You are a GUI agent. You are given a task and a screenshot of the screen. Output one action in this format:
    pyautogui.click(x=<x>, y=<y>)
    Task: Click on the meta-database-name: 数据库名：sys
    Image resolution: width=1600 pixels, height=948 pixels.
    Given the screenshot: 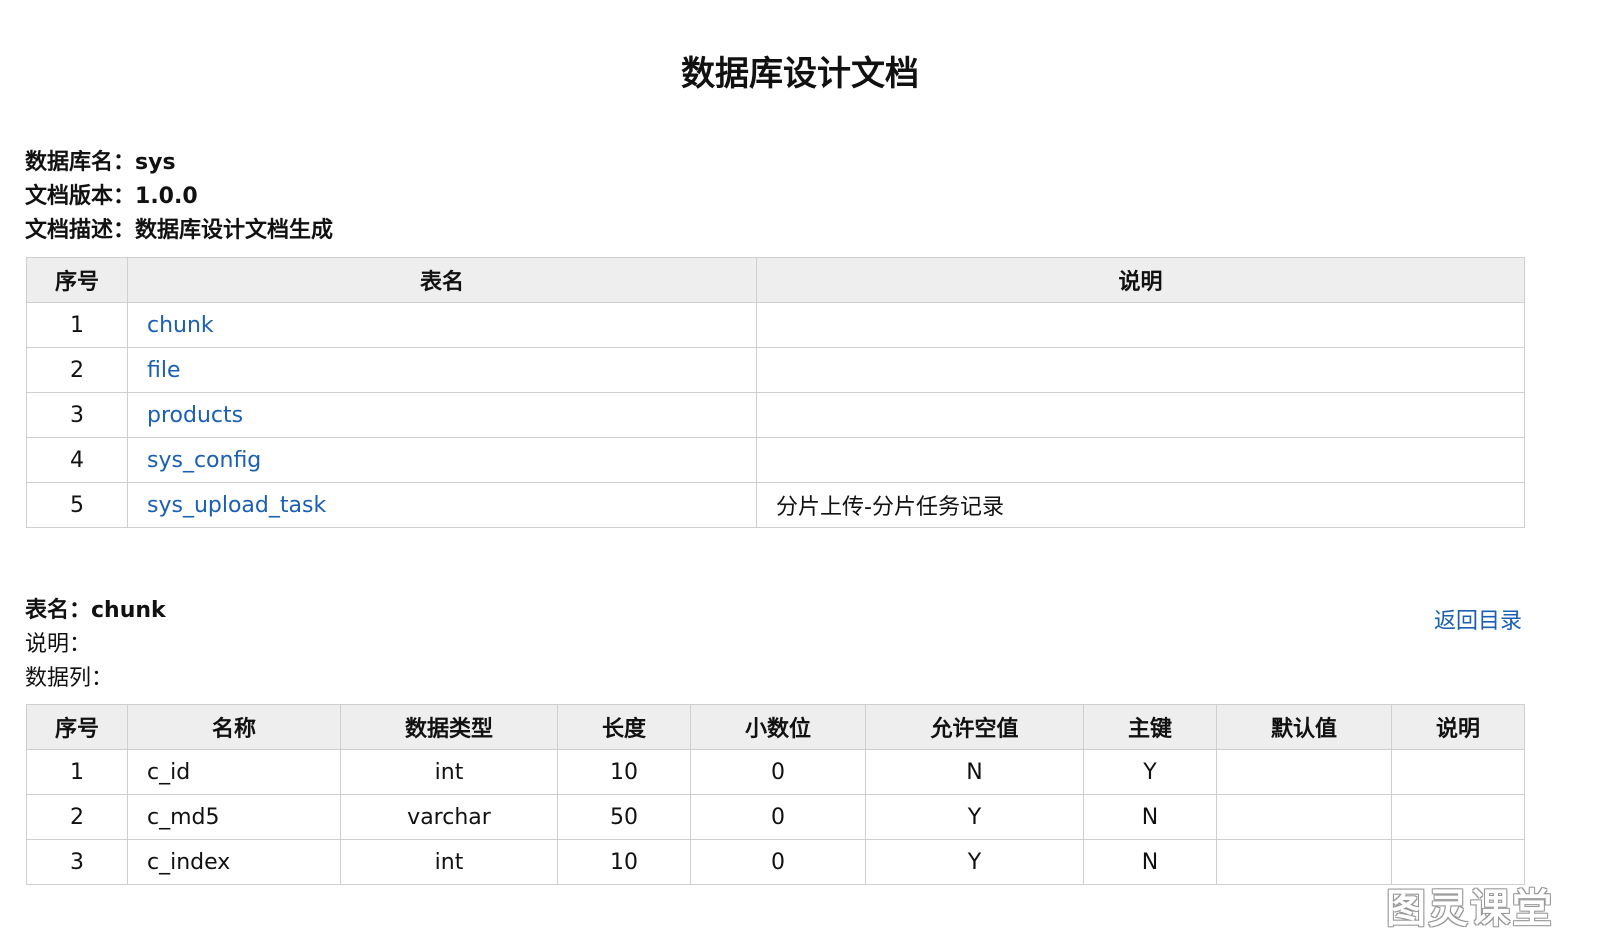 What is the action you would take?
    pyautogui.click(x=179, y=163)
    